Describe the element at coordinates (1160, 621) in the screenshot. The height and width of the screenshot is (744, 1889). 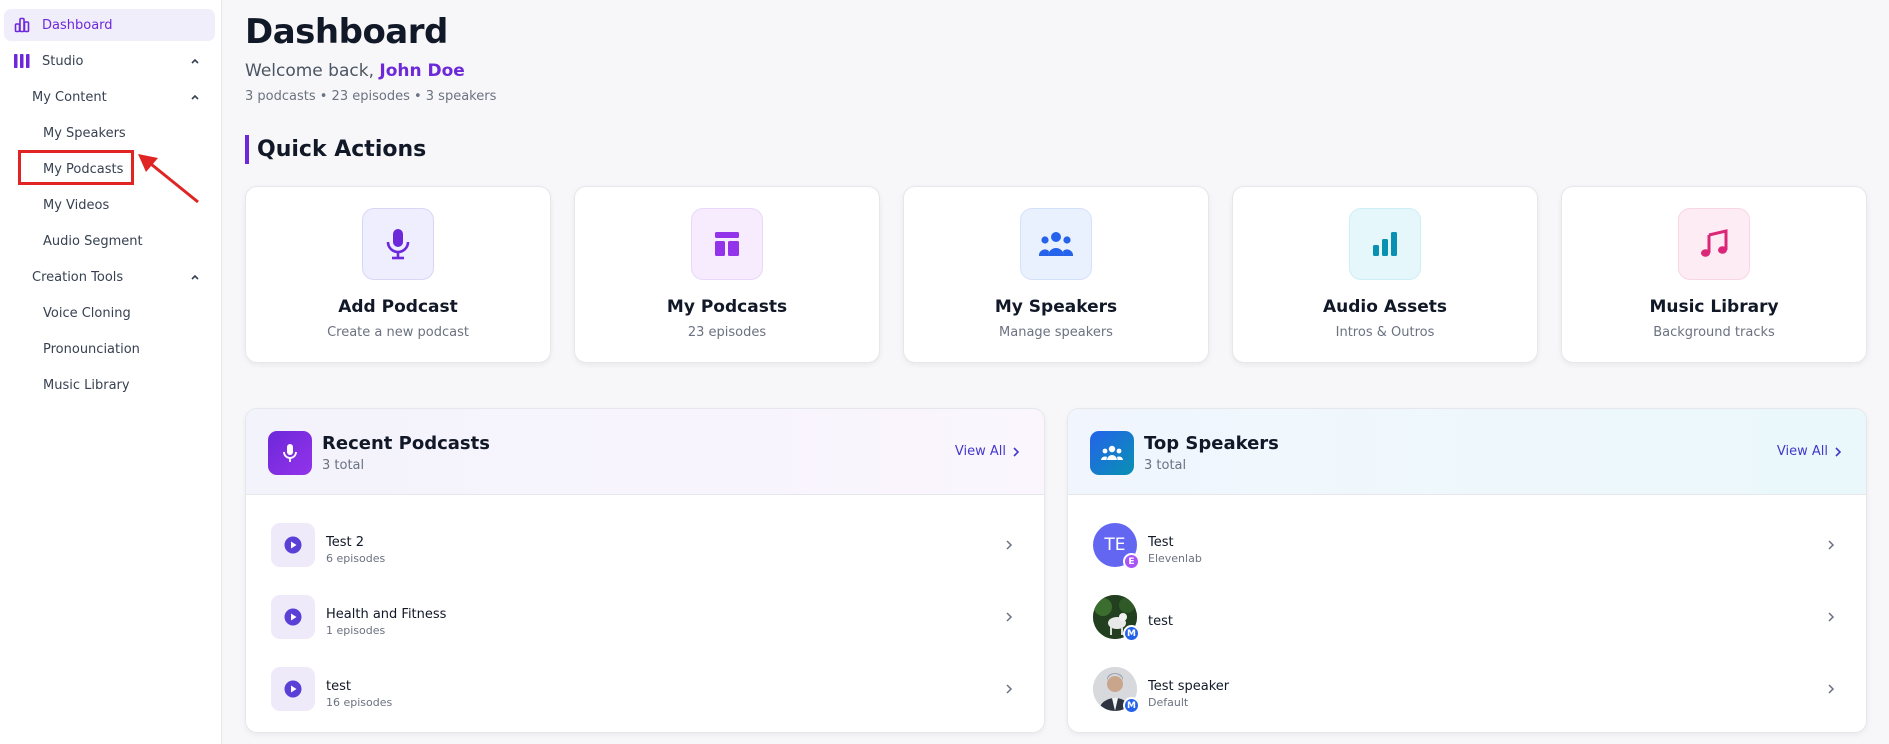
I see `speaker-name: test` at that location.